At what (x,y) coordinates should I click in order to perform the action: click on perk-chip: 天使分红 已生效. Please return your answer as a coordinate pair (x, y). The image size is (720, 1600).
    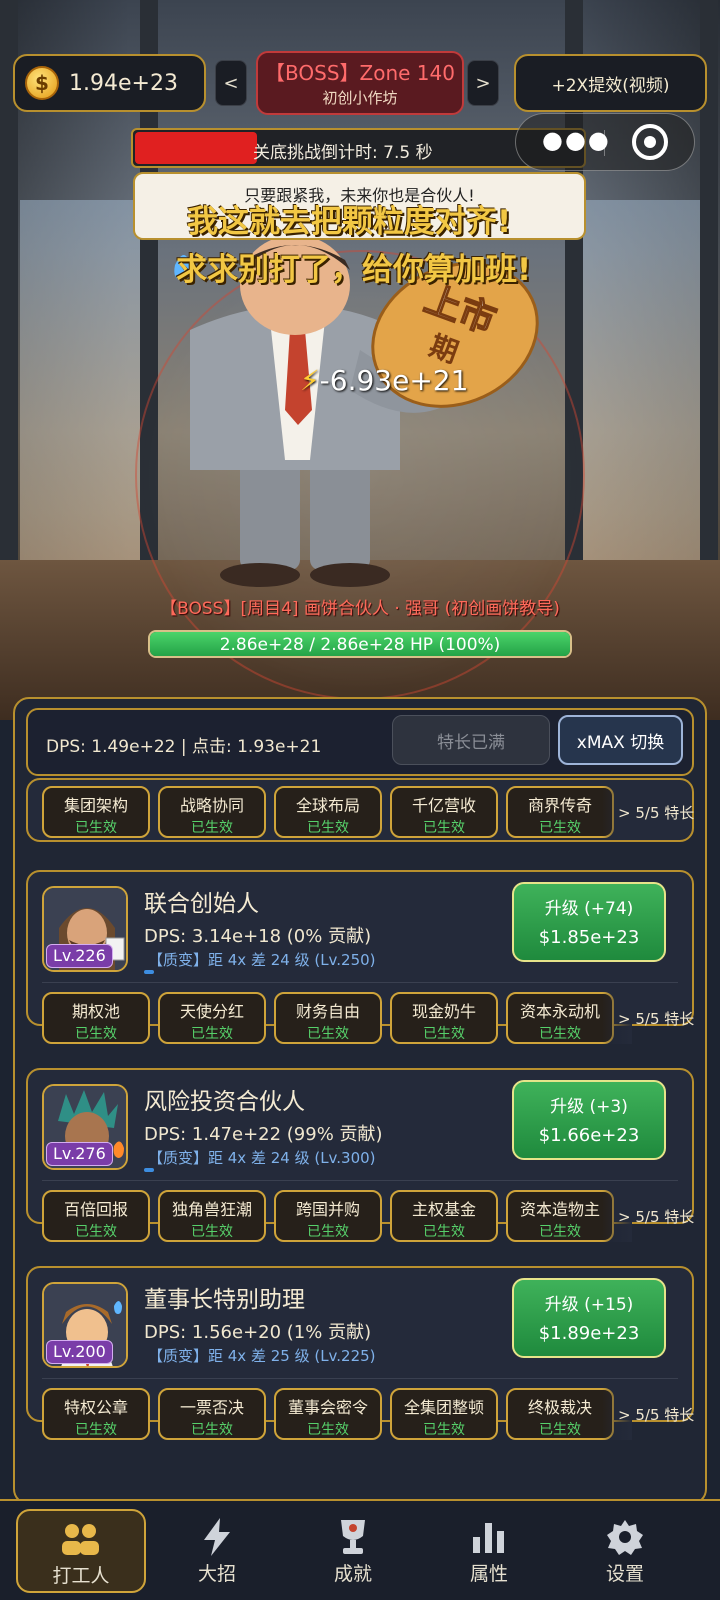
    Looking at the image, I should click on (212, 1018).